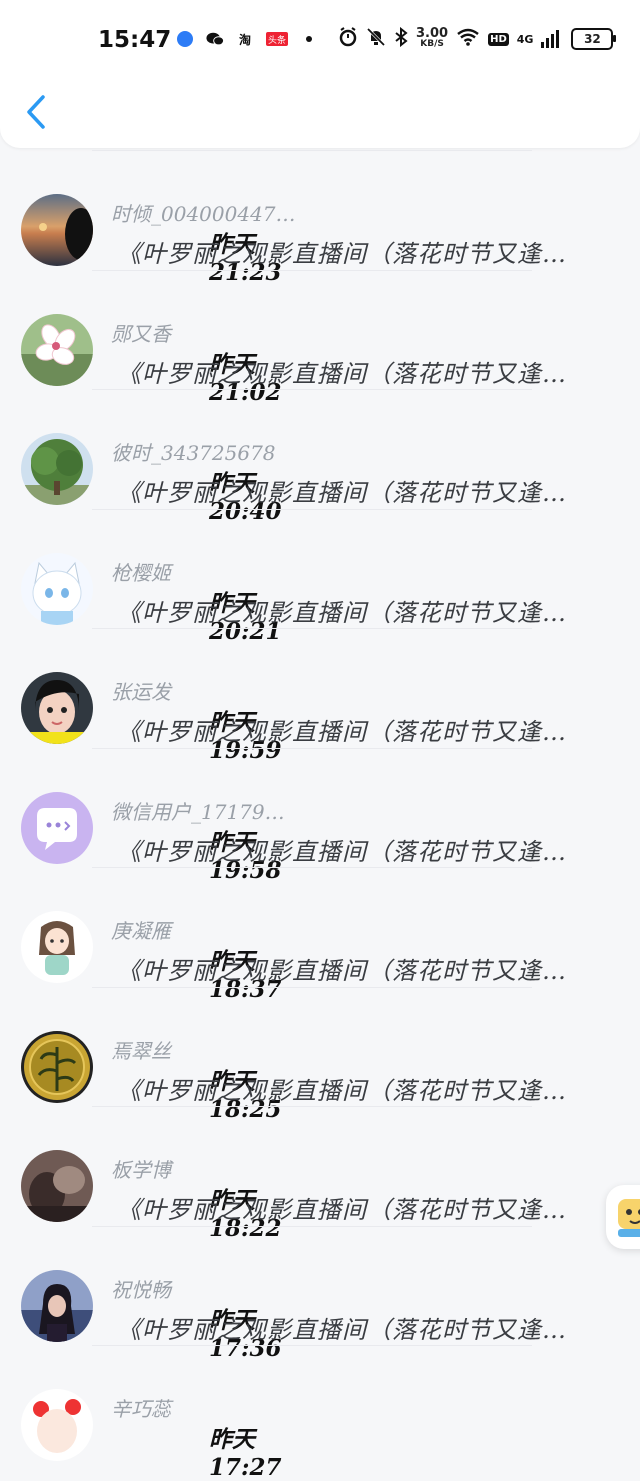 This screenshot has height=1481, width=640. Describe the element at coordinates (277, 39) in the screenshot. I see `toutiao-icon: 头条` at that location.